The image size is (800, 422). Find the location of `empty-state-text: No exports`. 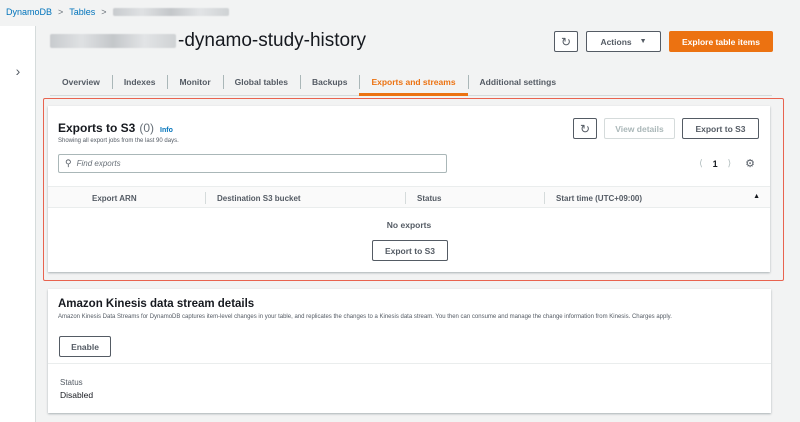

empty-state-text: No exports is located at coordinates (409, 225).